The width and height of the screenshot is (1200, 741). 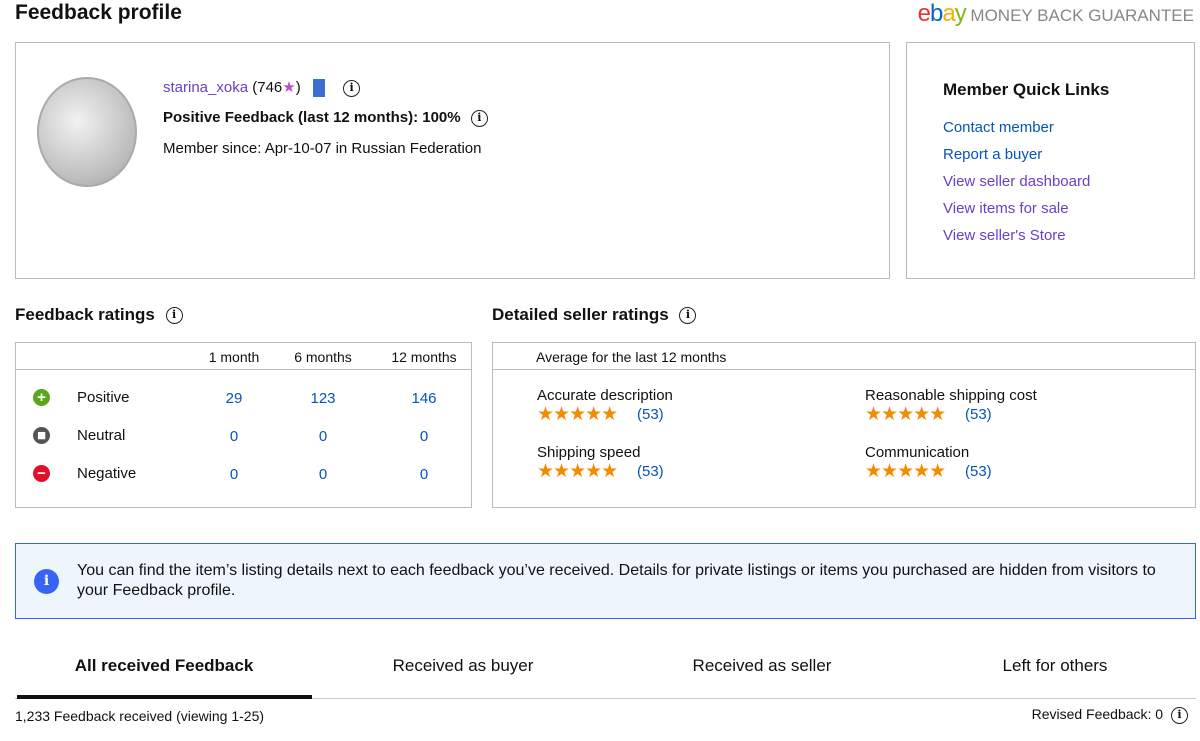 I want to click on positive-icon: +, so click(x=41, y=397).